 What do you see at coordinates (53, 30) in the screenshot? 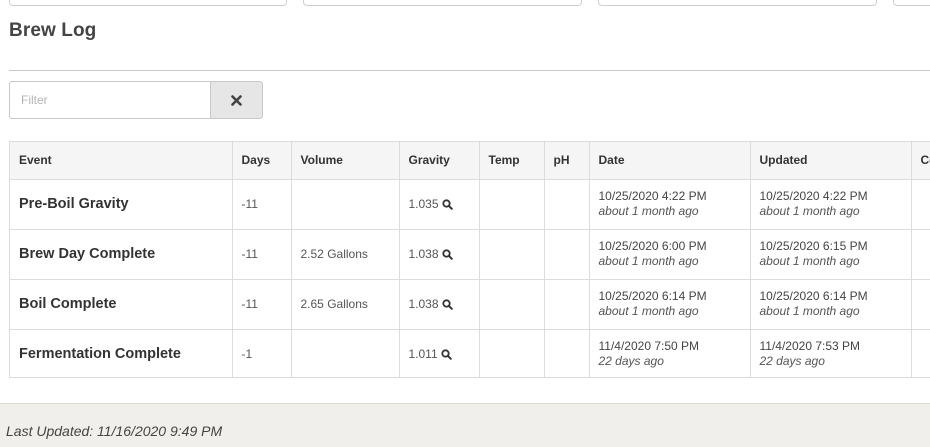
I see `page-title: Brew Log` at bounding box center [53, 30].